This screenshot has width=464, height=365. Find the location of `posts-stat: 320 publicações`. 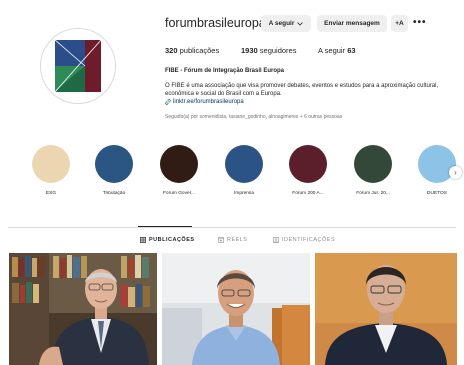

posts-stat: 320 publicações is located at coordinates (203, 50).